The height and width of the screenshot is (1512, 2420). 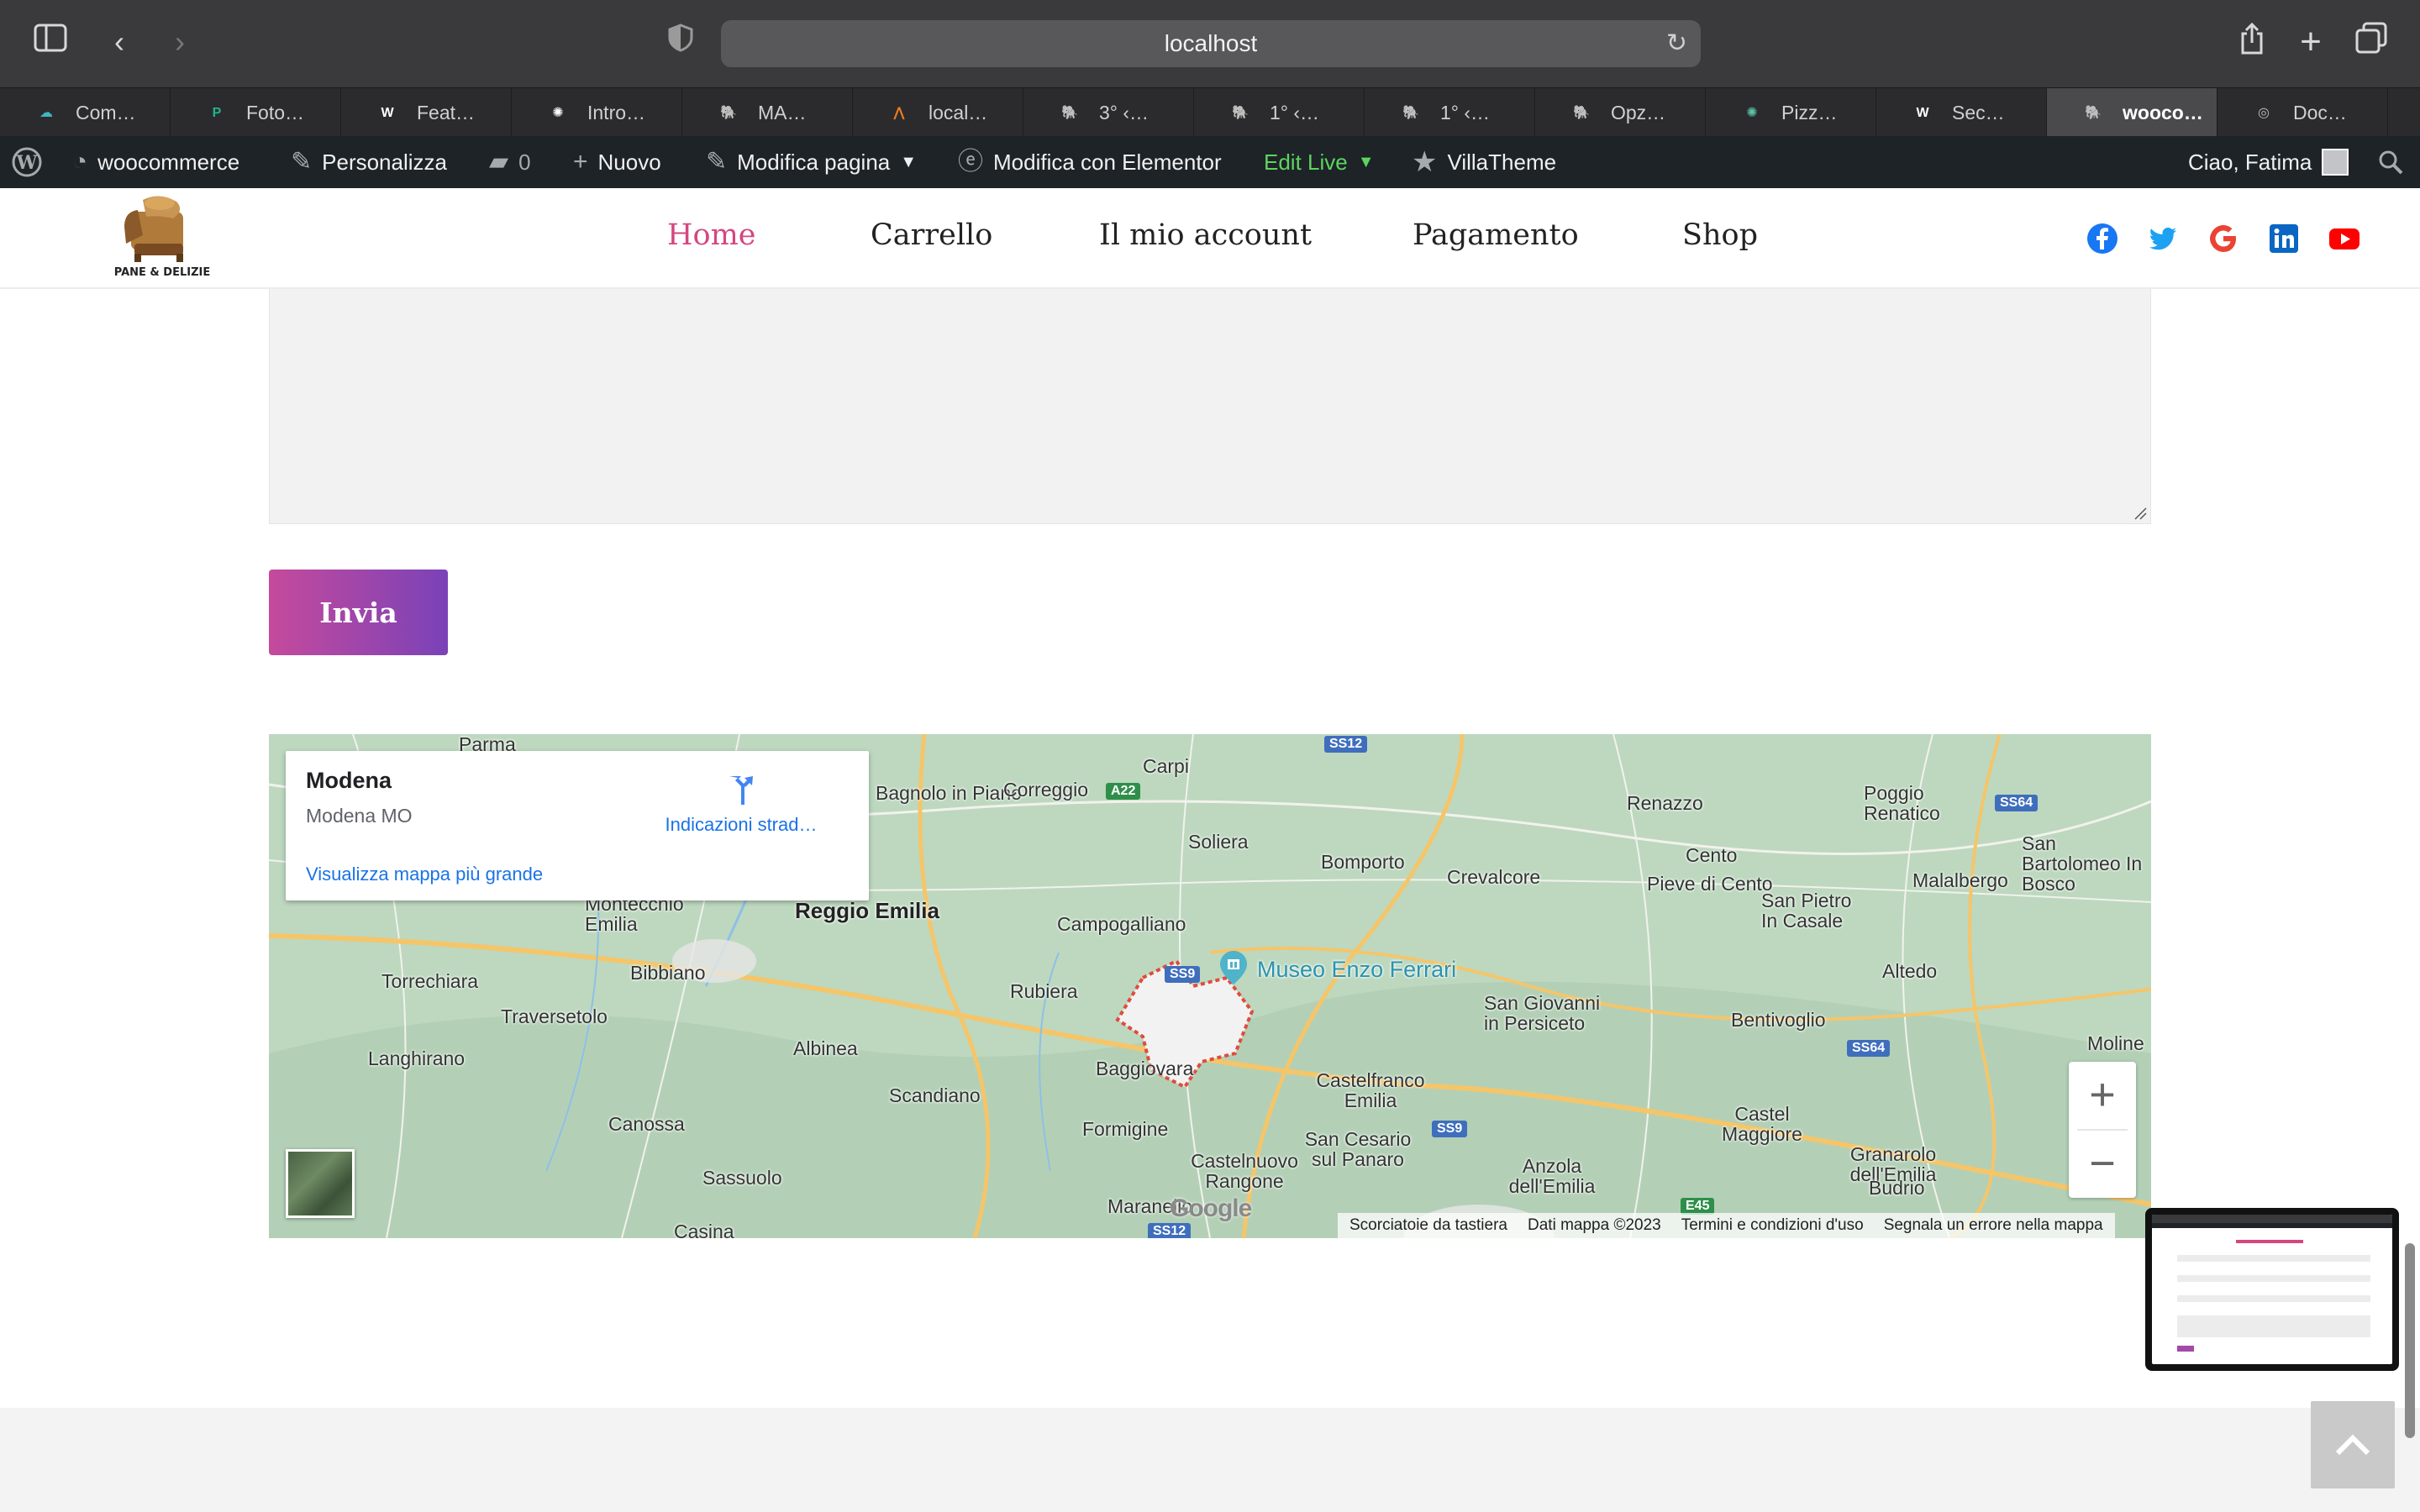 What do you see at coordinates (510, 162) in the screenshot?
I see `comments-link: ▰ 0` at bounding box center [510, 162].